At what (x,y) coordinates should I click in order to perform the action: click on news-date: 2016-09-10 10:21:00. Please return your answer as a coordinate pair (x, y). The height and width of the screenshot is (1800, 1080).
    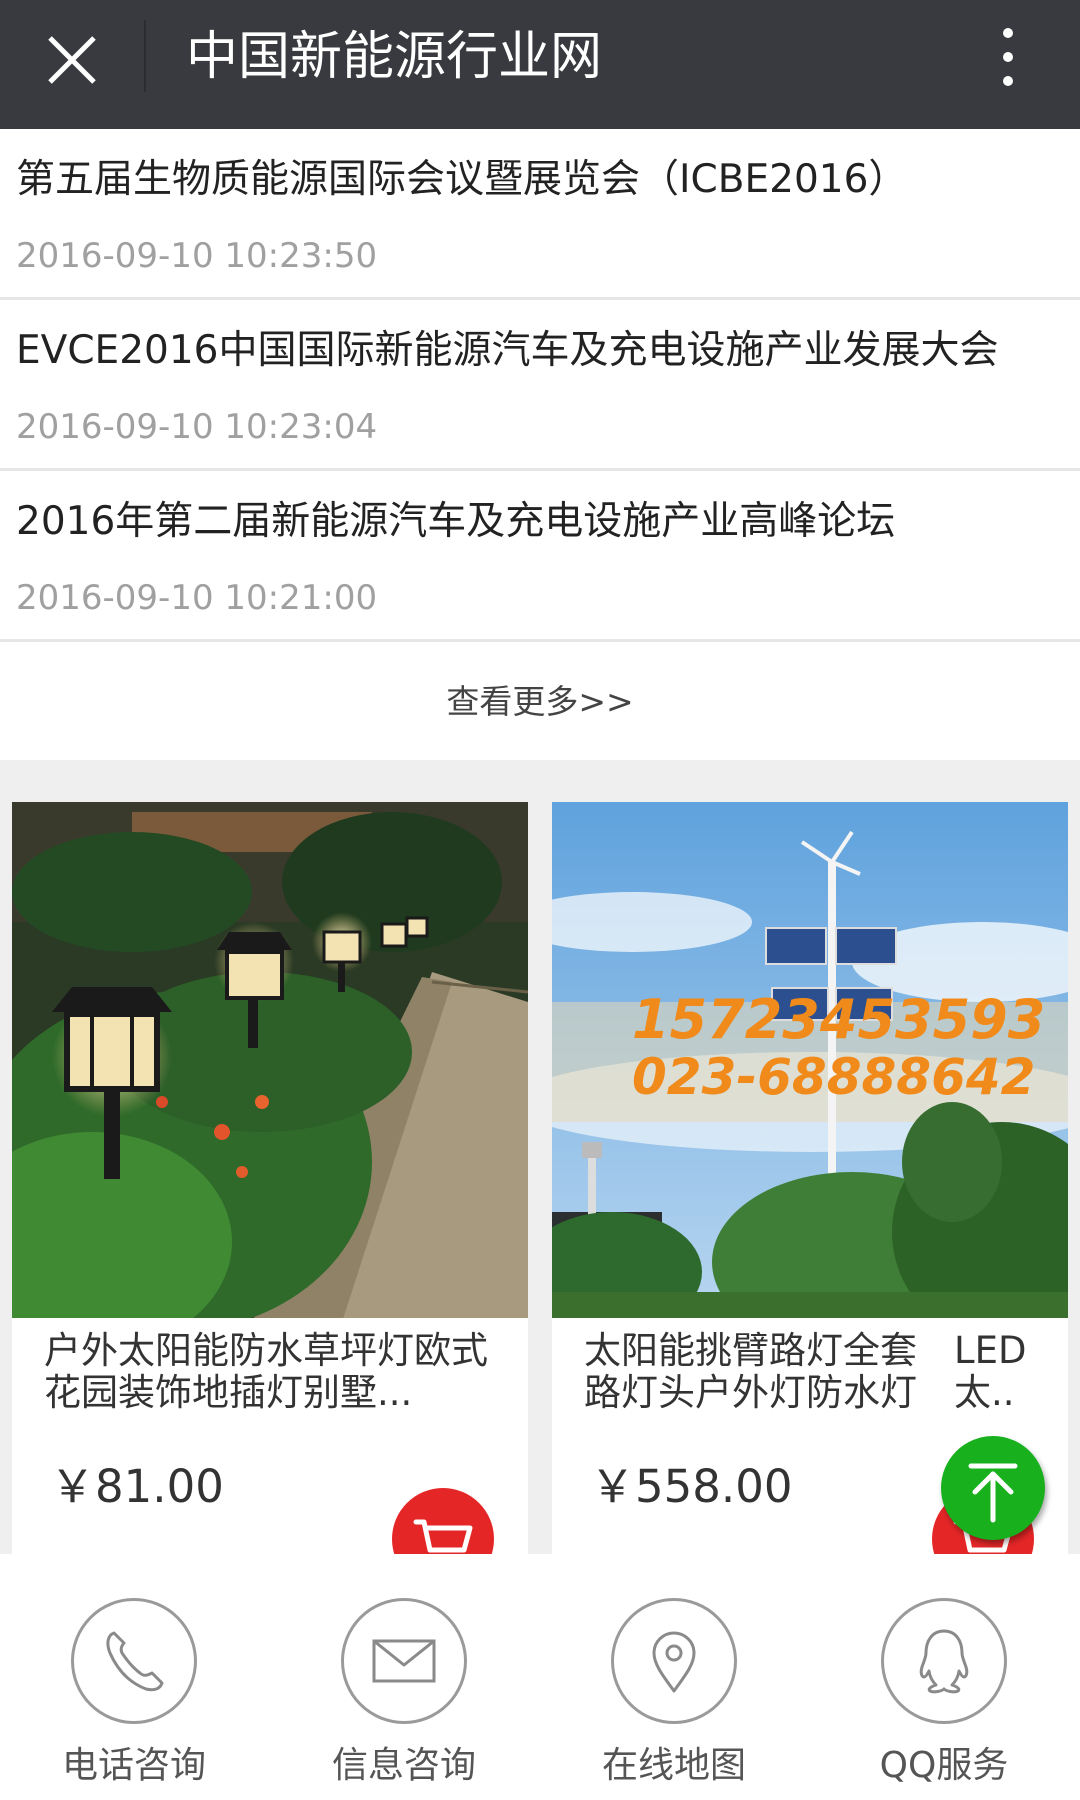
    Looking at the image, I should click on (197, 598).